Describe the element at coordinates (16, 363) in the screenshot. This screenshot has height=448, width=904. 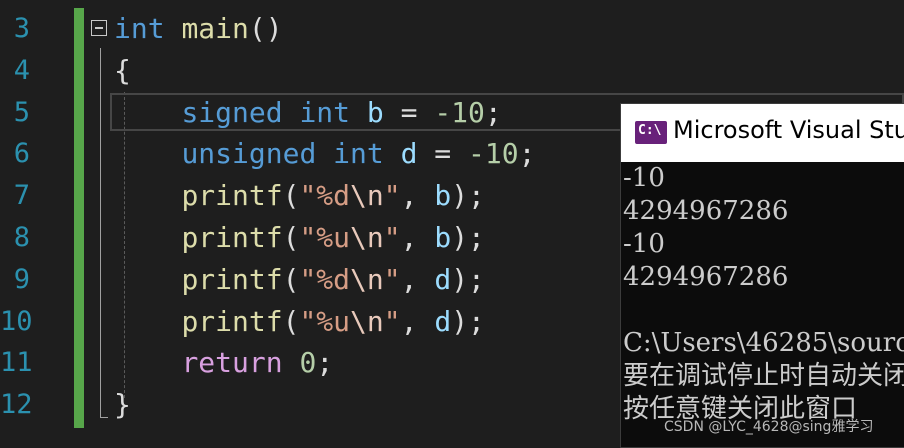
I see `line-number: 11` at that location.